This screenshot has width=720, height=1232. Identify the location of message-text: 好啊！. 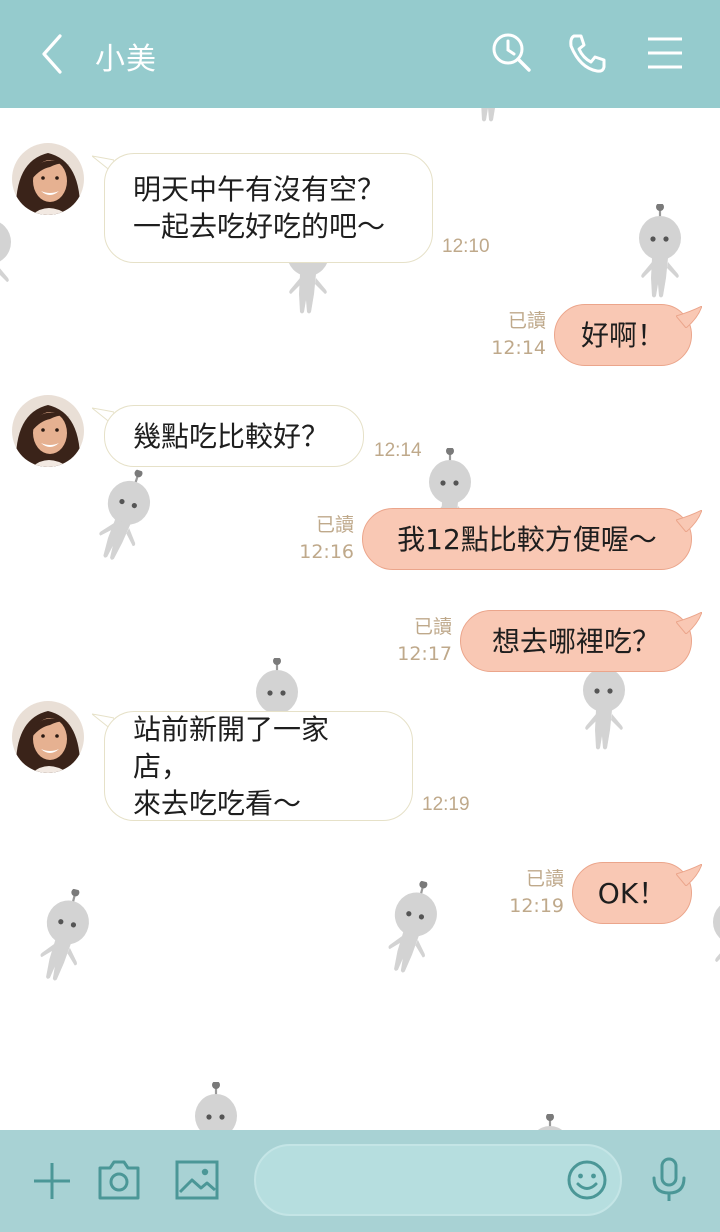
(623, 335).